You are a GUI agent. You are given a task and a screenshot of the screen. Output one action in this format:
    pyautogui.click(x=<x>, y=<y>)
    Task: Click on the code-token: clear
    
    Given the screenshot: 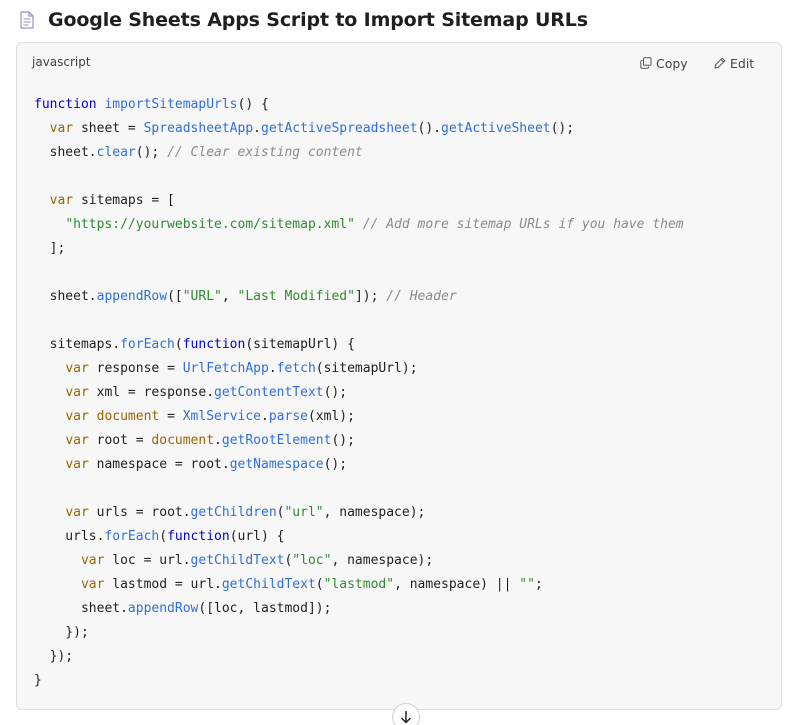 What is the action you would take?
    pyautogui.click(x=116, y=152)
    